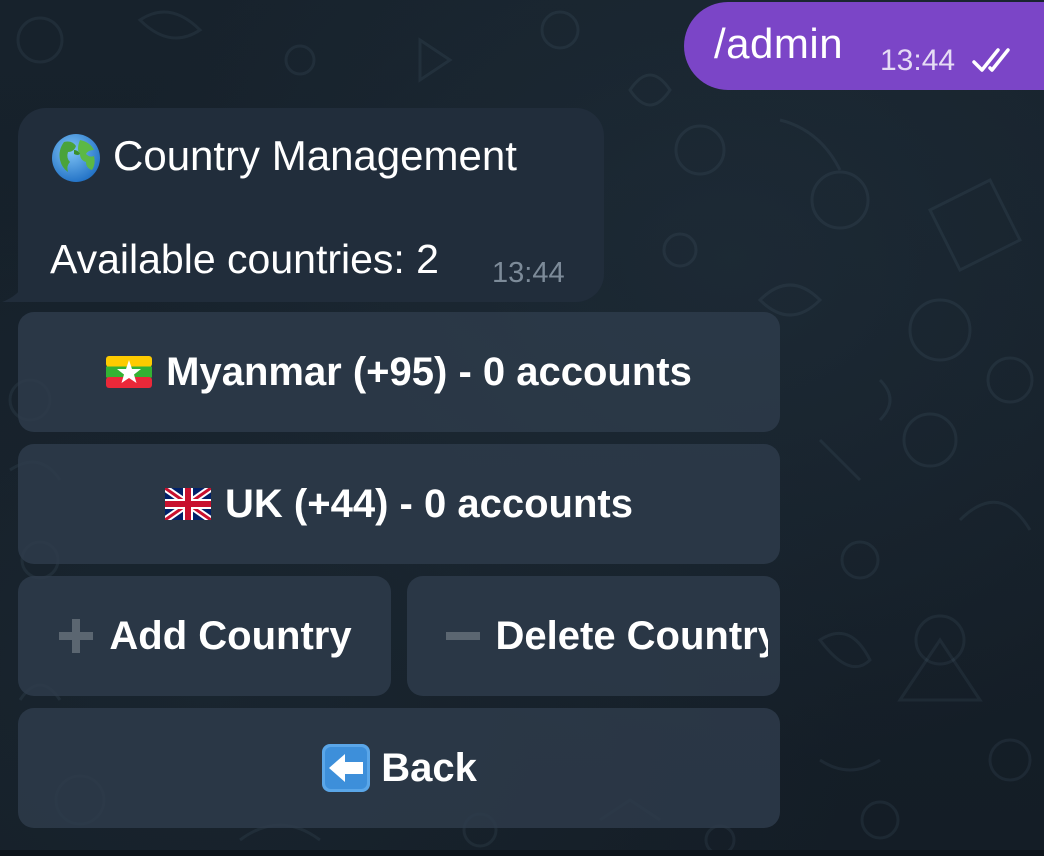 Image resolution: width=1044 pixels, height=856 pixels. I want to click on back-arrow-icon, so click(346, 768).